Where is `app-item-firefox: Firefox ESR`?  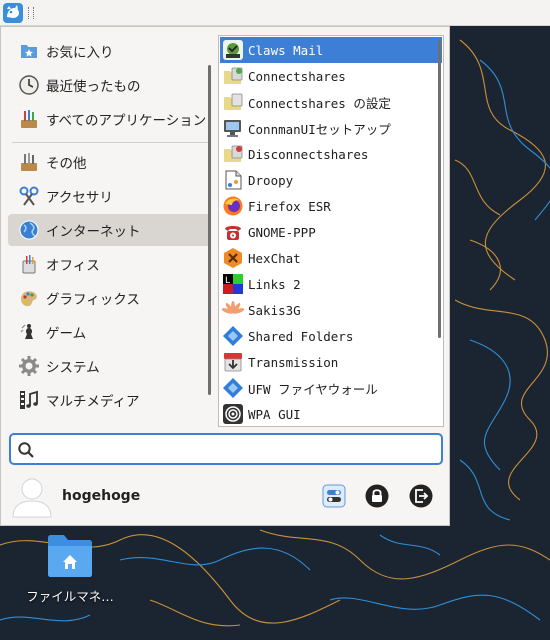 app-item-firefox: Firefox ESR is located at coordinates (331, 206).